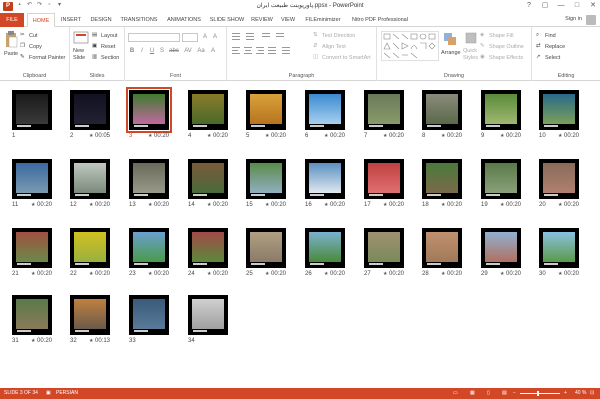  What do you see at coordinates (59, 5) in the screenshot?
I see `customize-qat-icon: ▾` at bounding box center [59, 5].